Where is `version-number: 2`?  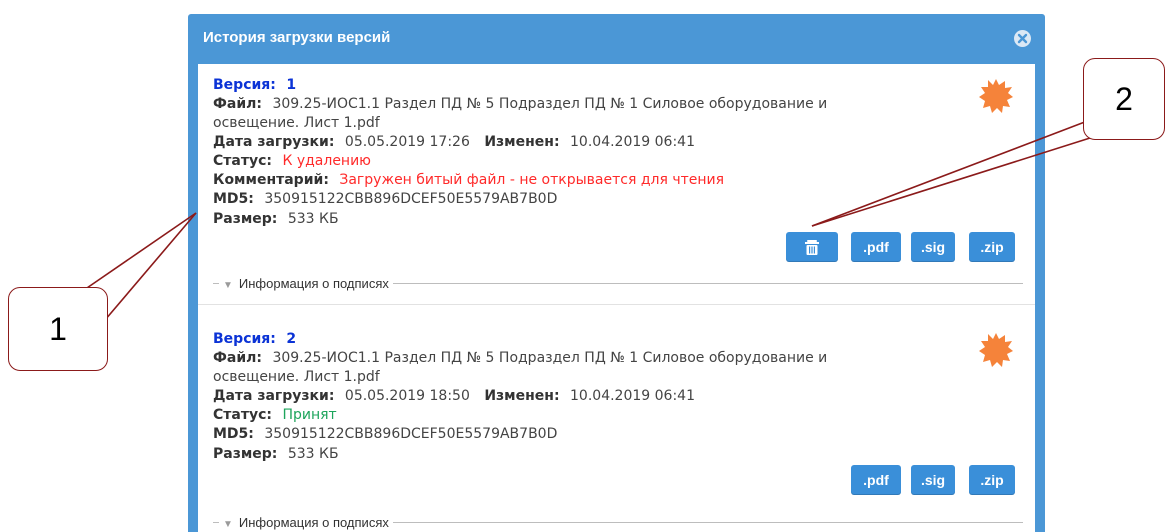
version-number: 2 is located at coordinates (291, 339).